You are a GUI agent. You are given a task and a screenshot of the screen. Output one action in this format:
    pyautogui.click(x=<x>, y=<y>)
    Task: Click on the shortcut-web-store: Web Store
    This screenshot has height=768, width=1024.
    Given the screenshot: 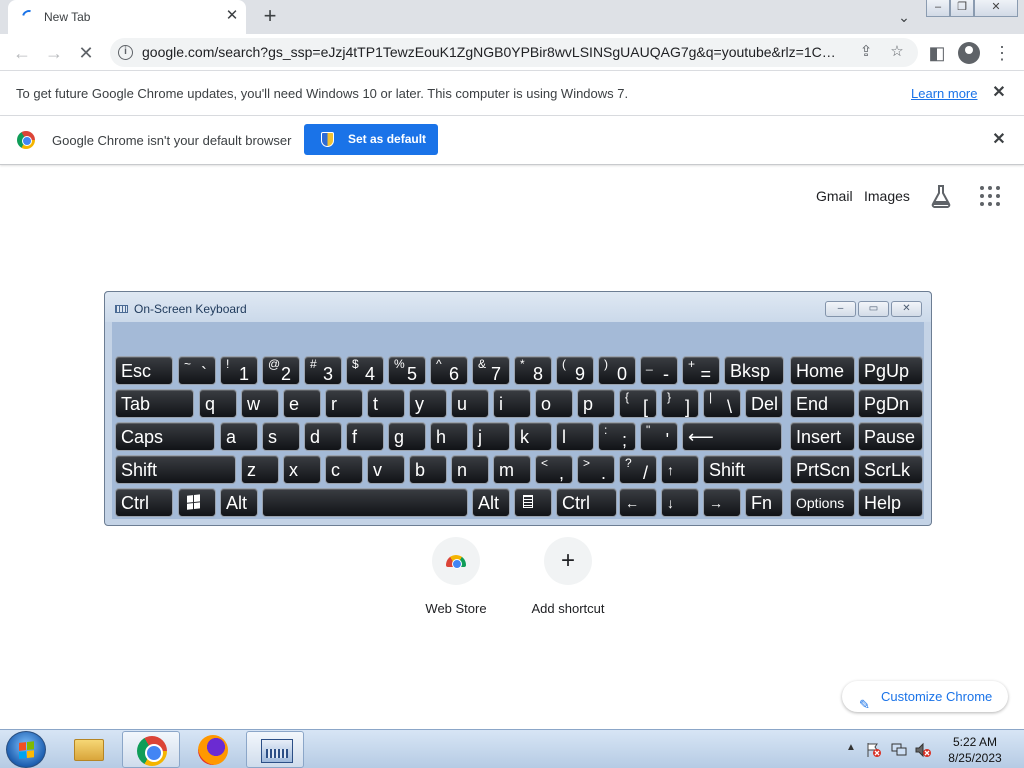 What is the action you would take?
    pyautogui.click(x=456, y=576)
    